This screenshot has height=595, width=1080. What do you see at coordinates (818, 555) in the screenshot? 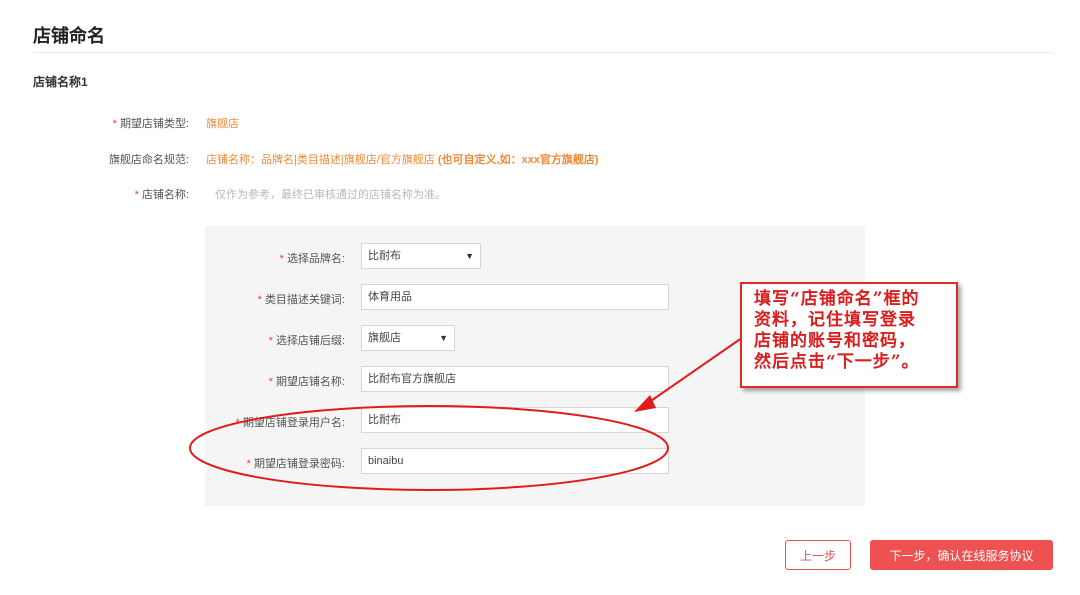
I see `prev-step-button: 上一步` at bounding box center [818, 555].